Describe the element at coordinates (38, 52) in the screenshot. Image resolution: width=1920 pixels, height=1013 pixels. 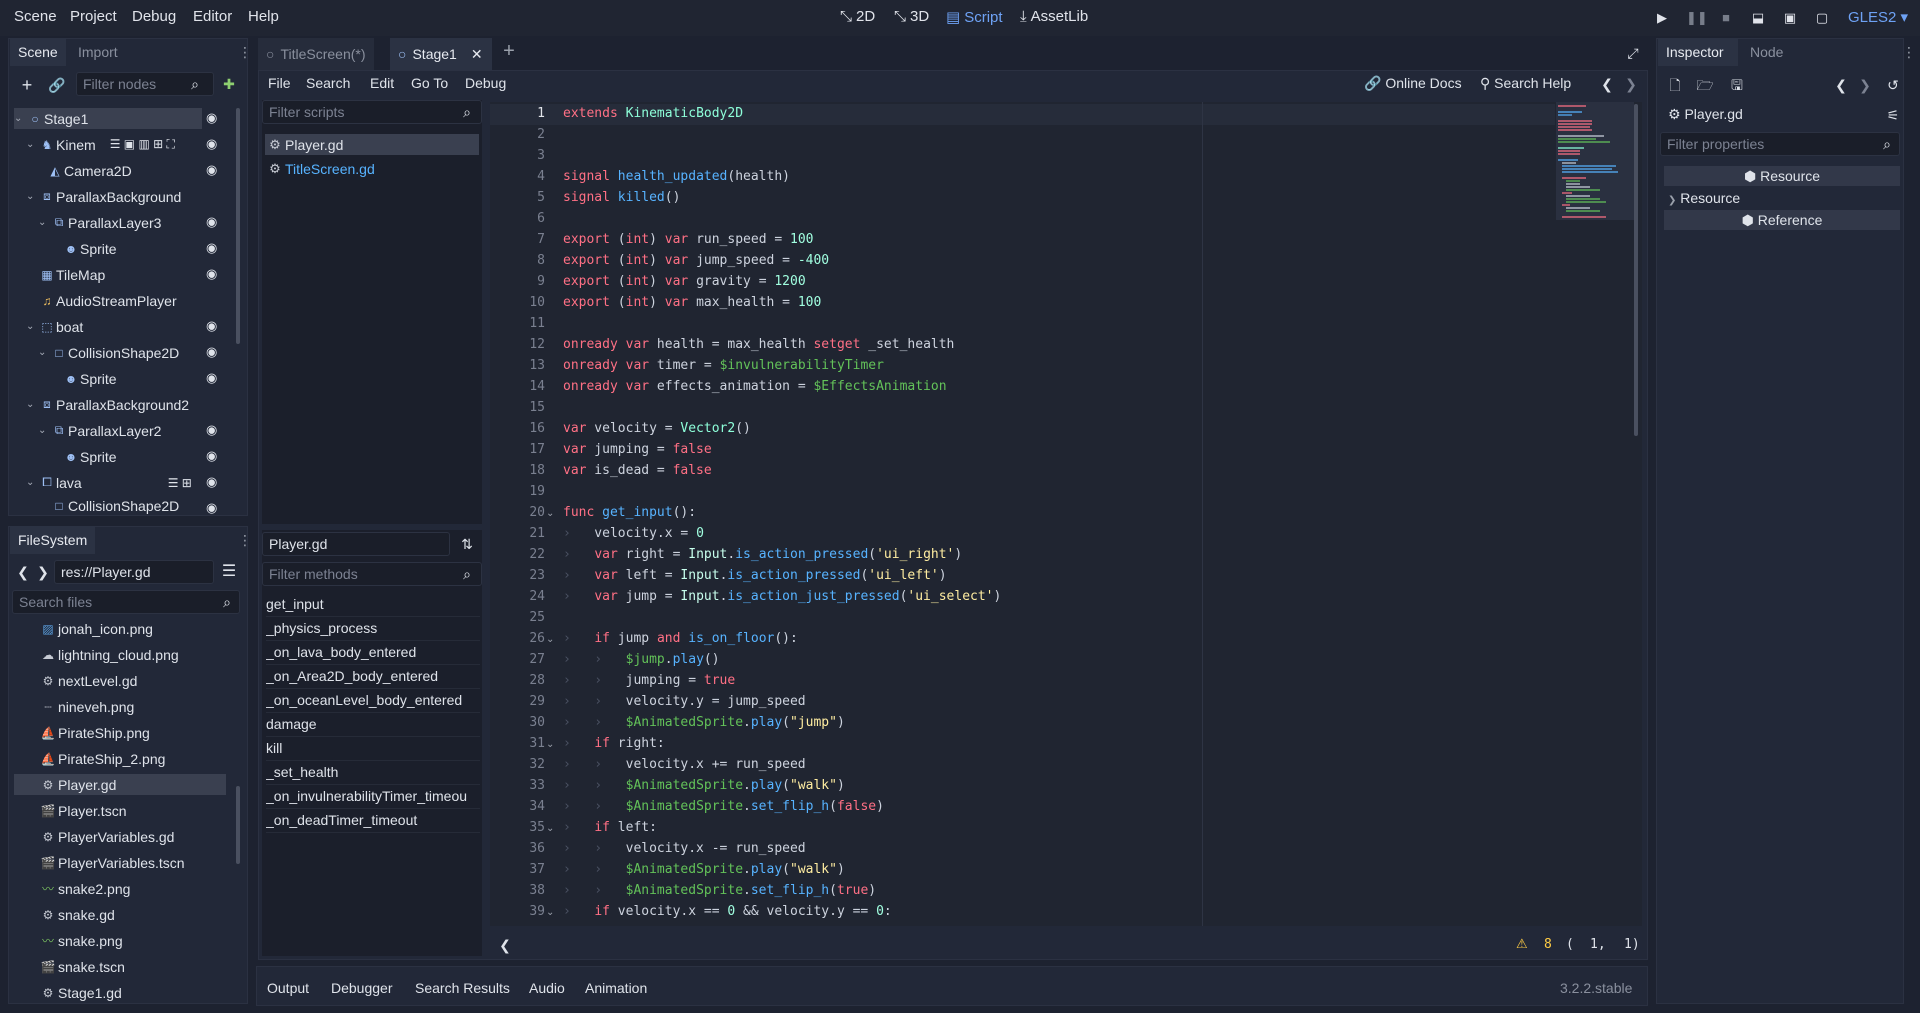
I see `tab-scene: Scene` at that location.